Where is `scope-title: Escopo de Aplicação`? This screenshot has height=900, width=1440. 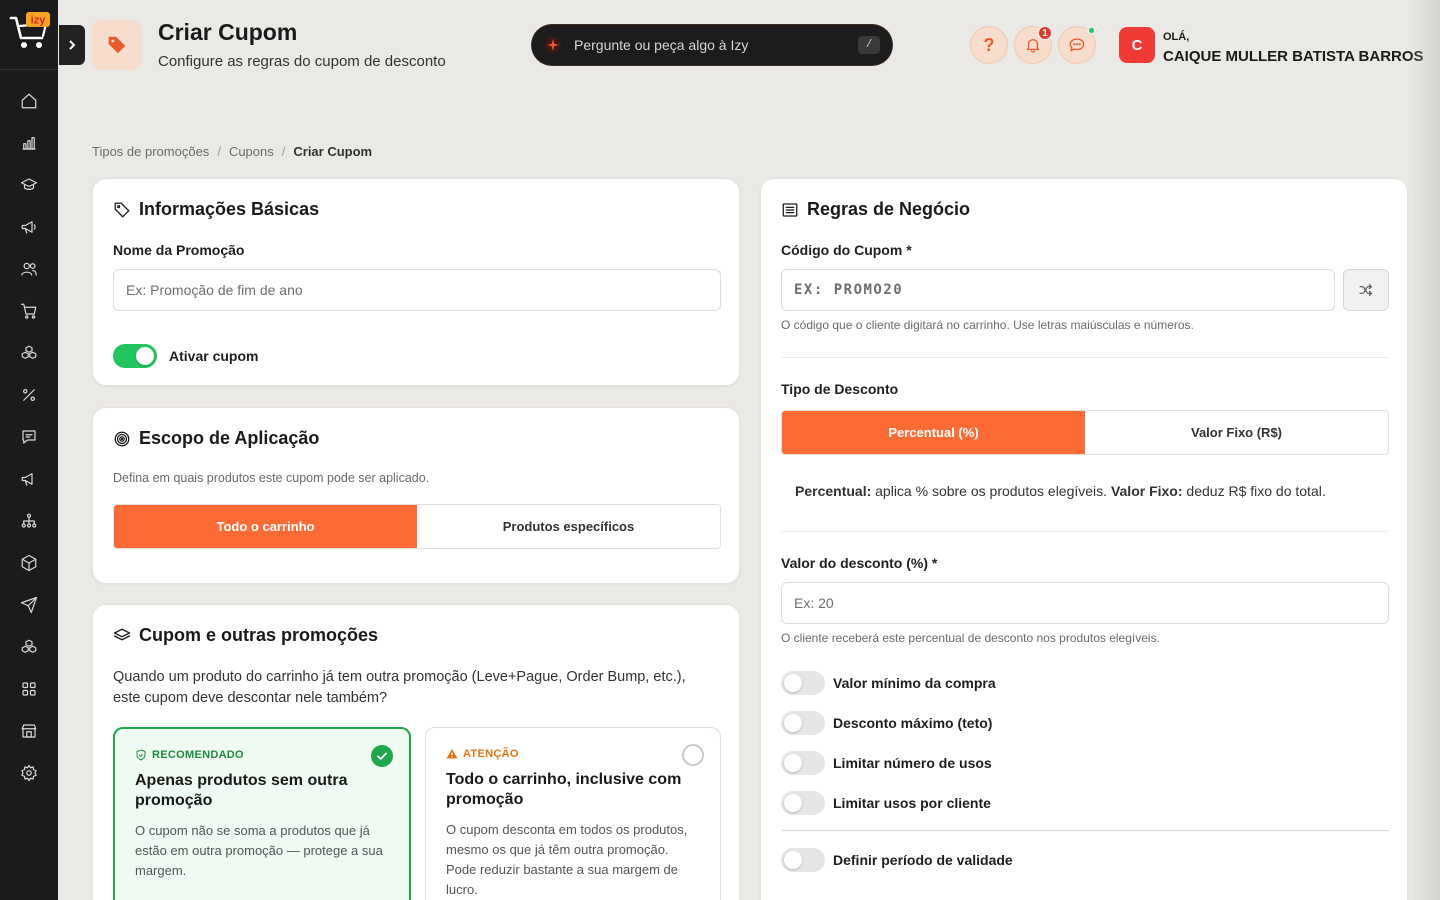 scope-title: Escopo de Aplicação is located at coordinates (216, 438).